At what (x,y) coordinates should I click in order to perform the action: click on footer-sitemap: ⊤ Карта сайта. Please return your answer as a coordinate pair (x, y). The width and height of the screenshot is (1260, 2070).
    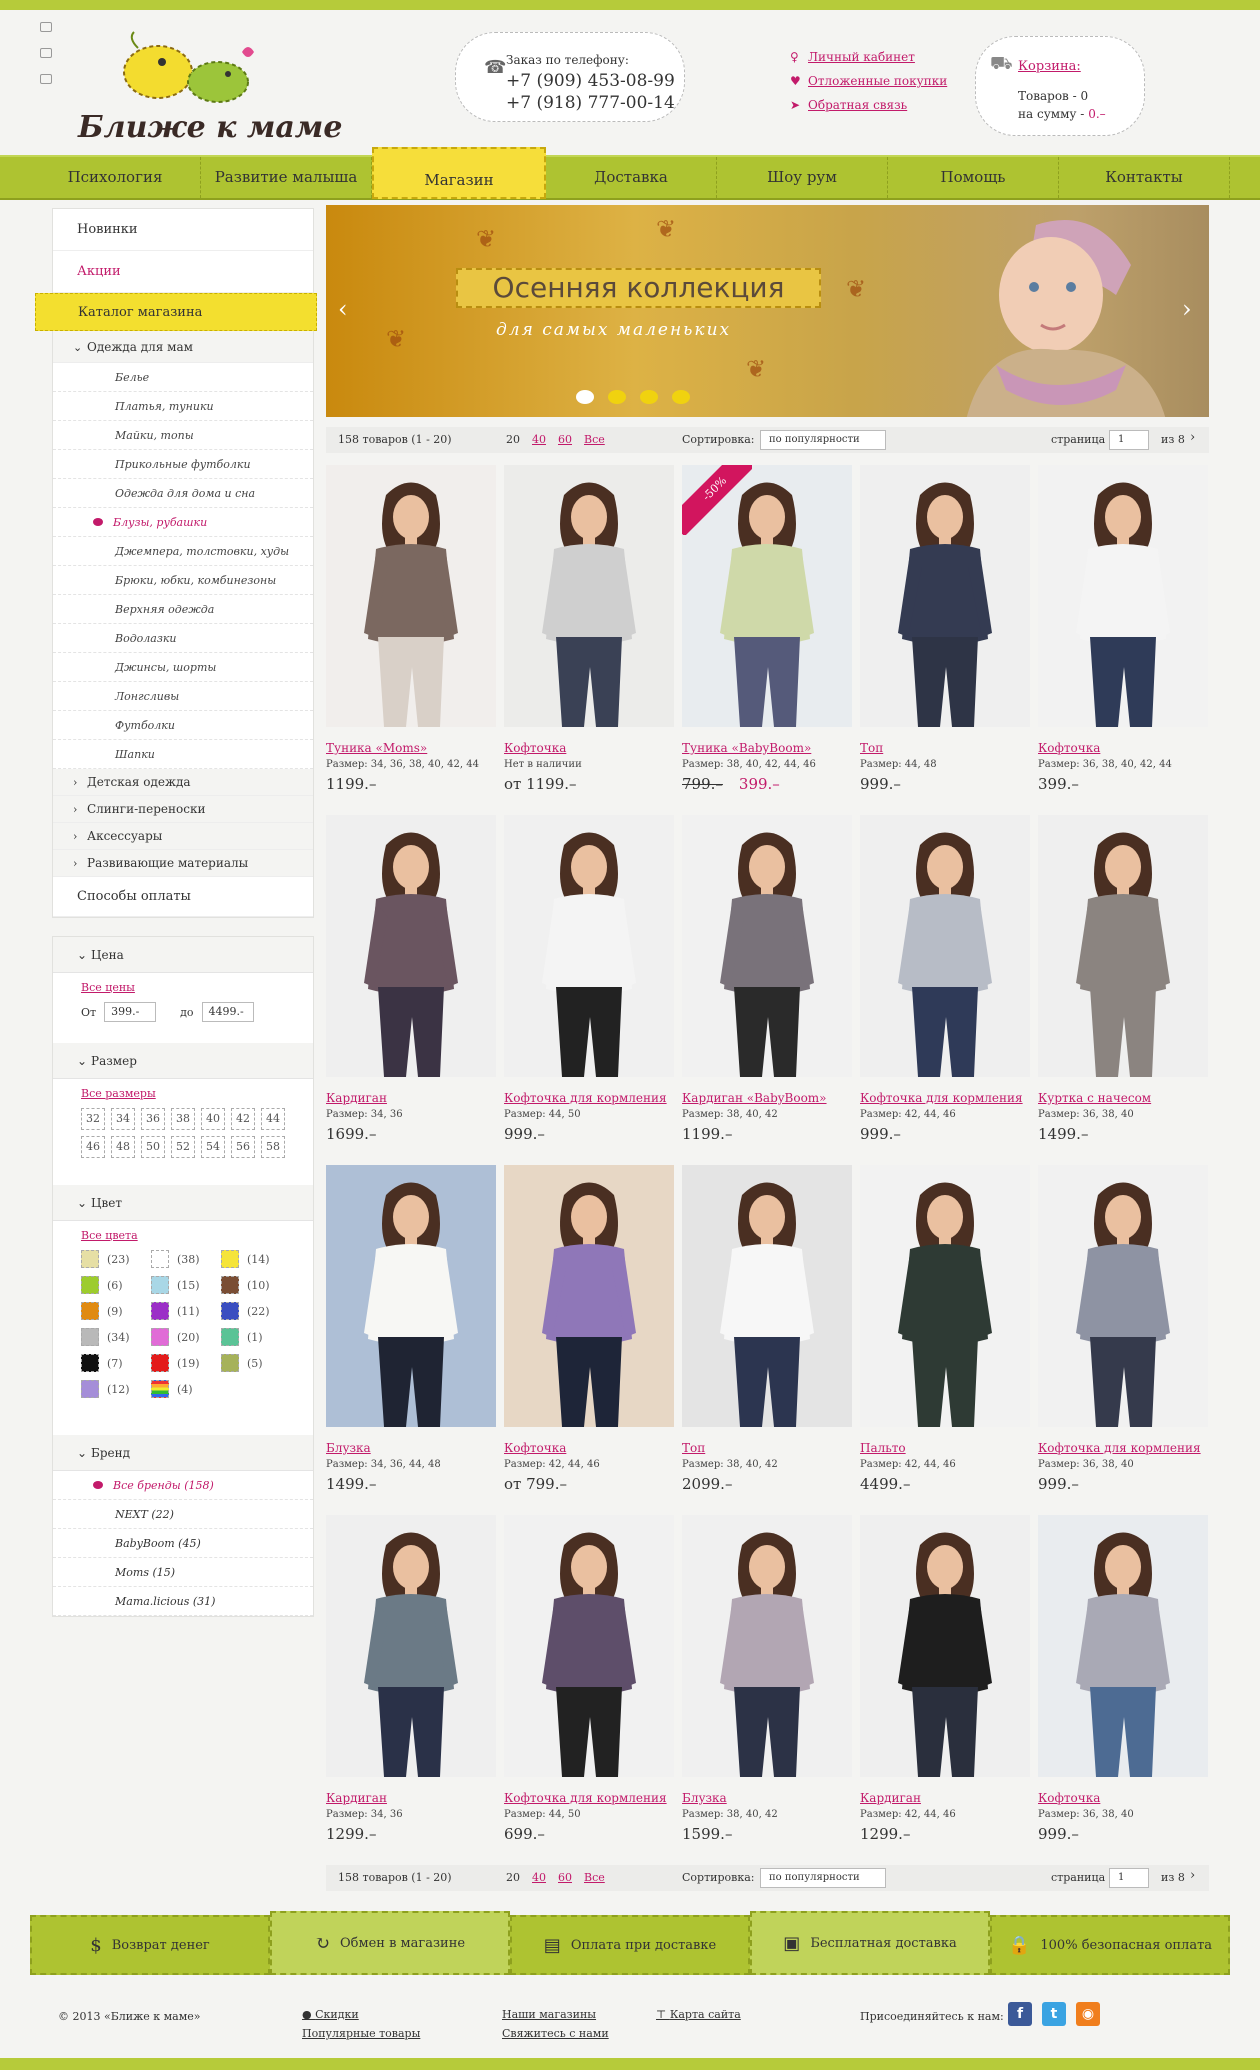
    Looking at the image, I should click on (698, 2017).